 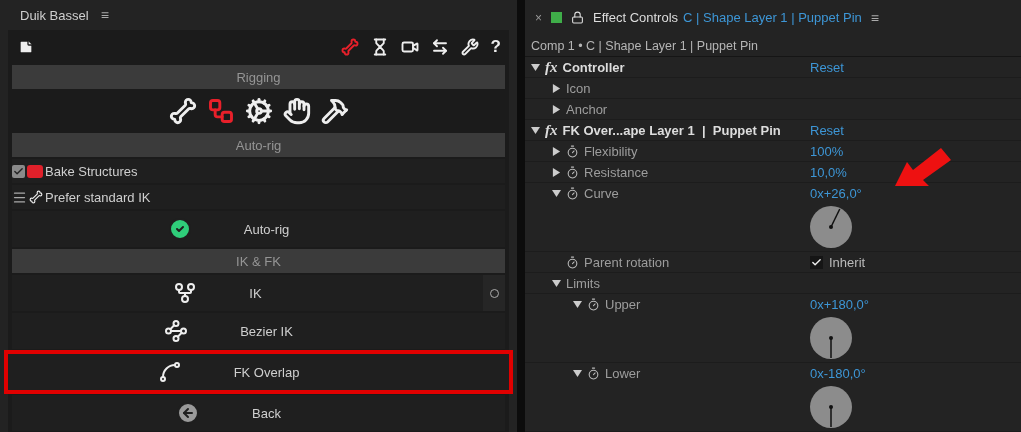 What do you see at coordinates (538, 17) in the screenshot?
I see `close-button: ×` at bounding box center [538, 17].